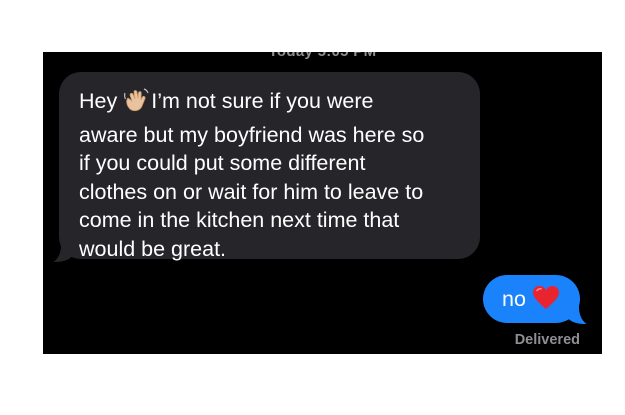  What do you see at coordinates (546, 301) in the screenshot?
I see `red-heart-icon` at bounding box center [546, 301].